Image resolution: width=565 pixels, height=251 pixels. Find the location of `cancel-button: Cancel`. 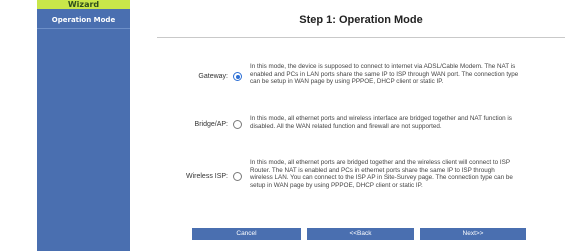

cancel-button: Cancel is located at coordinates (246, 234).